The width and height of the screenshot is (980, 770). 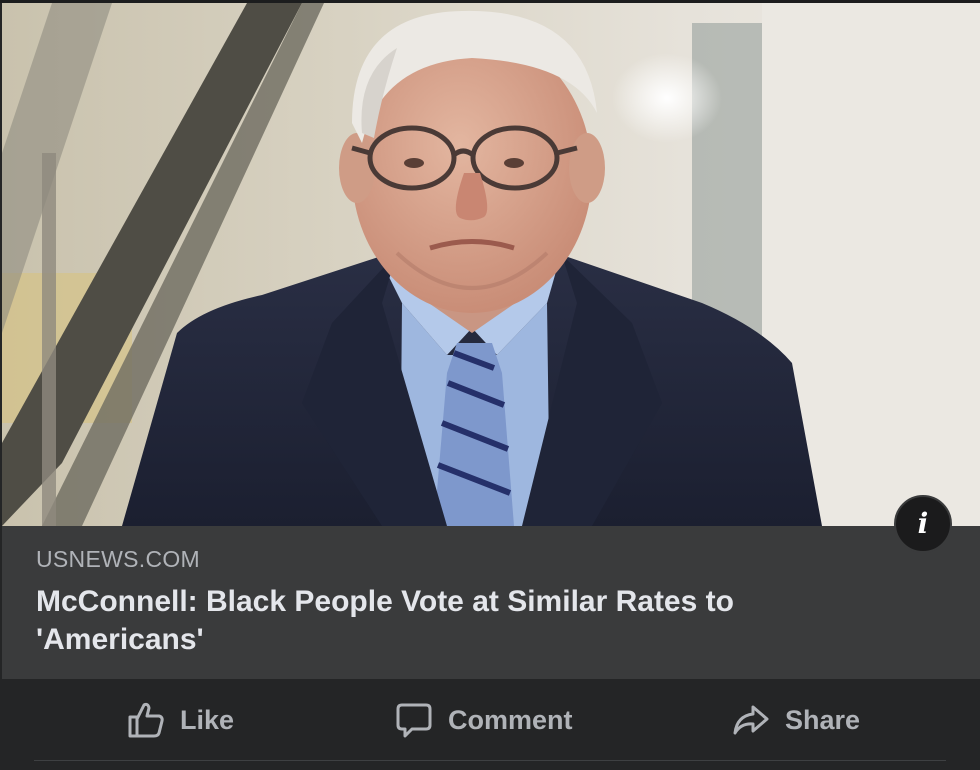 I want to click on like-label: Like, so click(x=207, y=719).